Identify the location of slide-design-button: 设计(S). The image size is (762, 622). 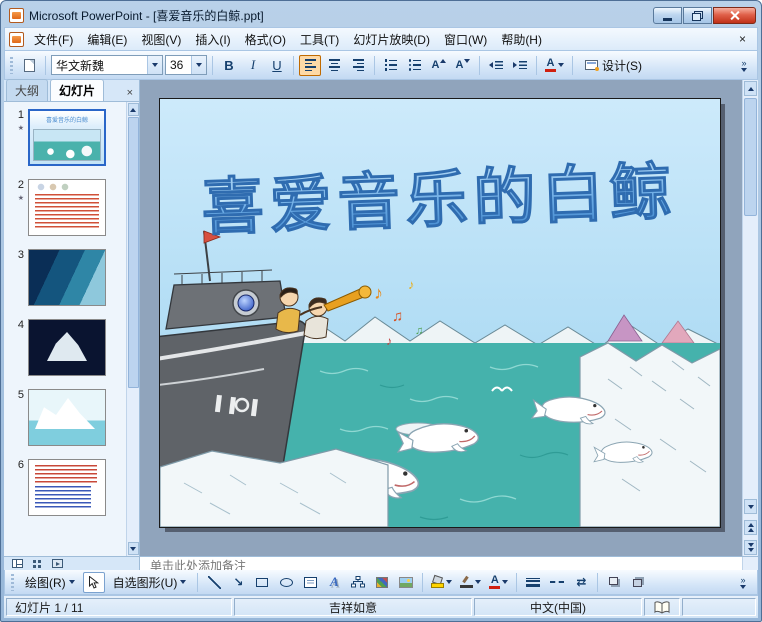
(613, 65).